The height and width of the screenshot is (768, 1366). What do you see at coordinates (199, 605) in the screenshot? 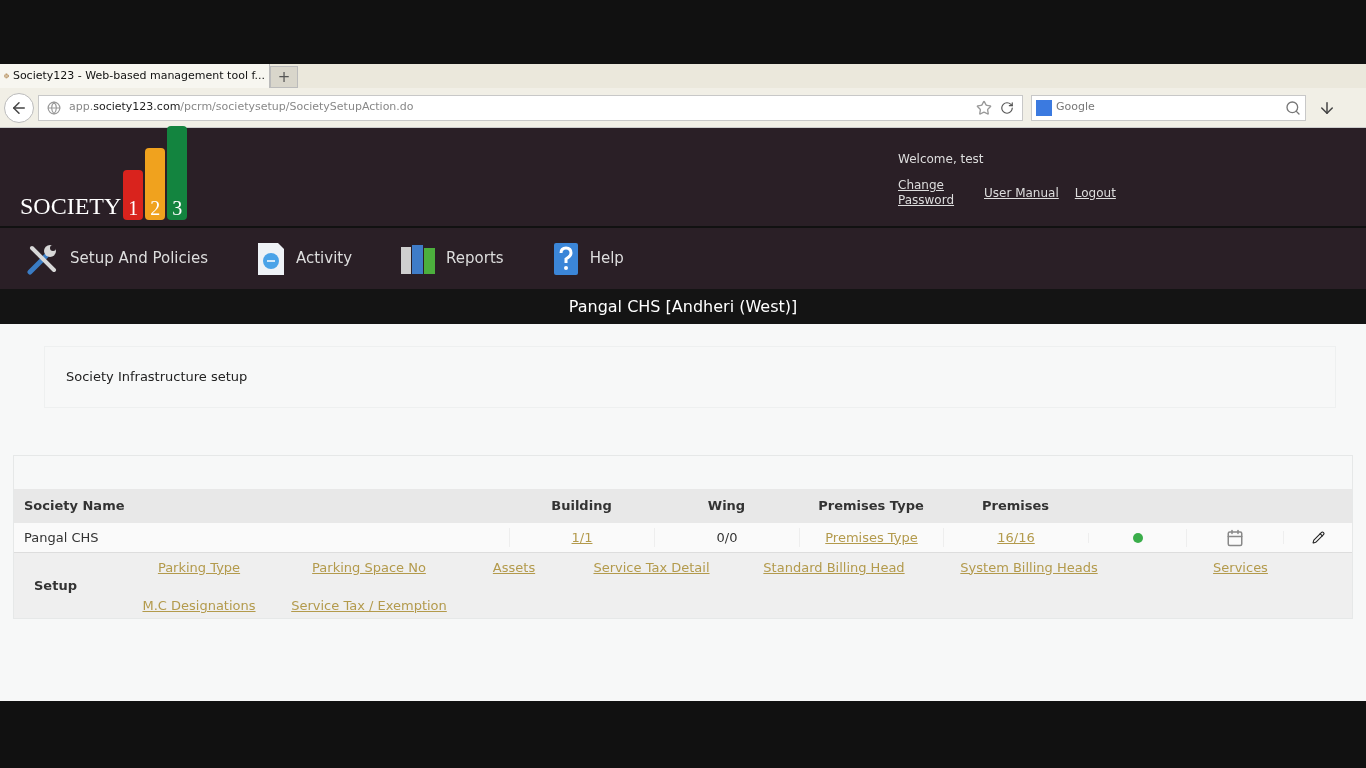
I see `setup-link: M.C Designations` at bounding box center [199, 605].